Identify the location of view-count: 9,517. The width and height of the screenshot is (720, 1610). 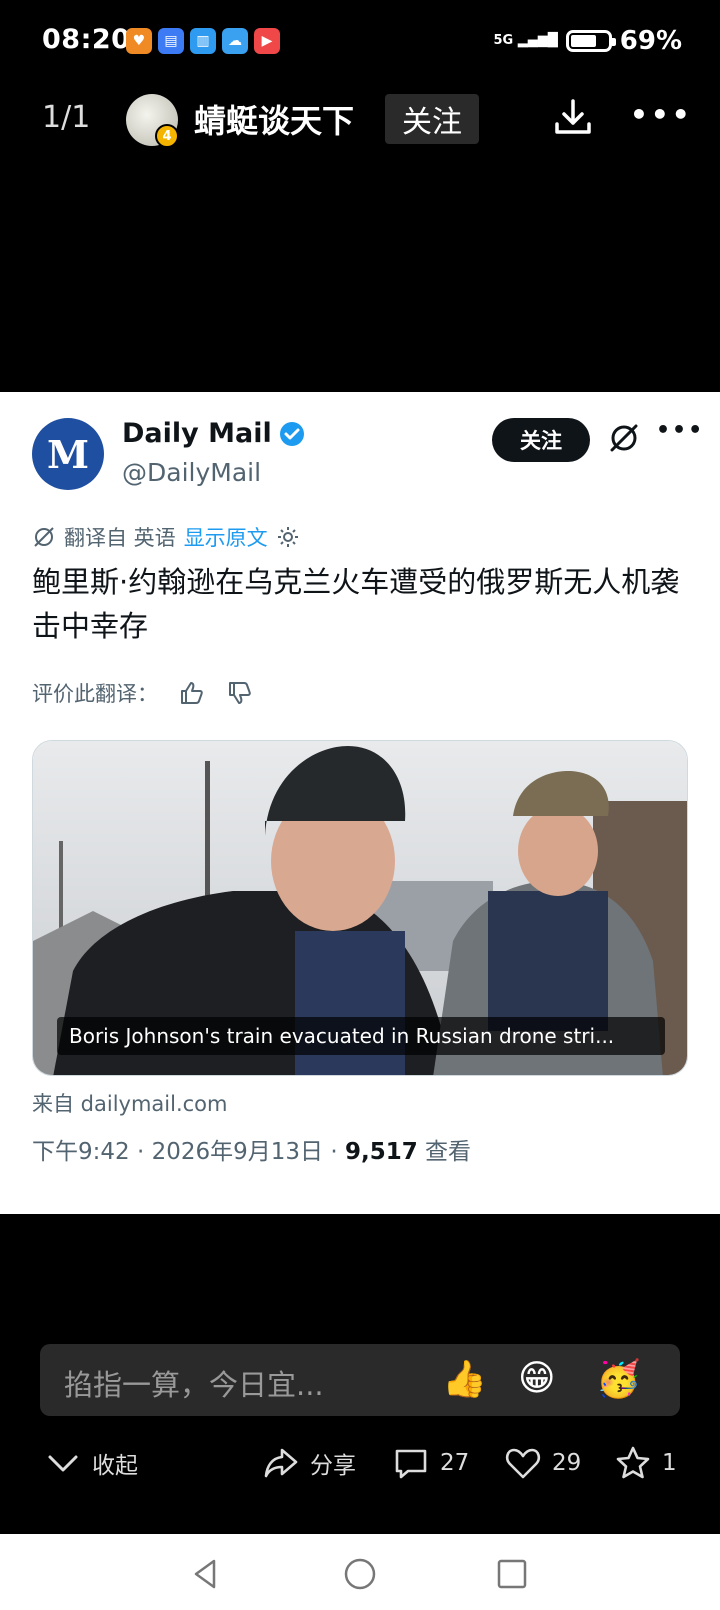
(381, 1152).